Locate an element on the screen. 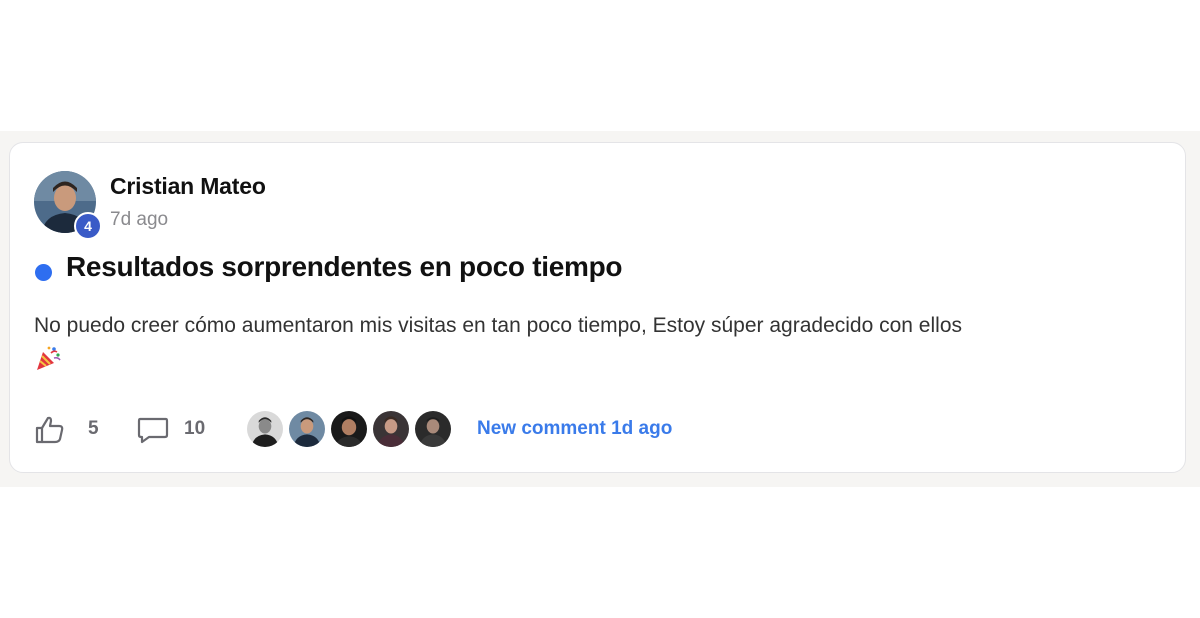 The height and width of the screenshot is (618, 1200). post-footer: 5 10 New comment 1d ago is located at coordinates (584, 429).